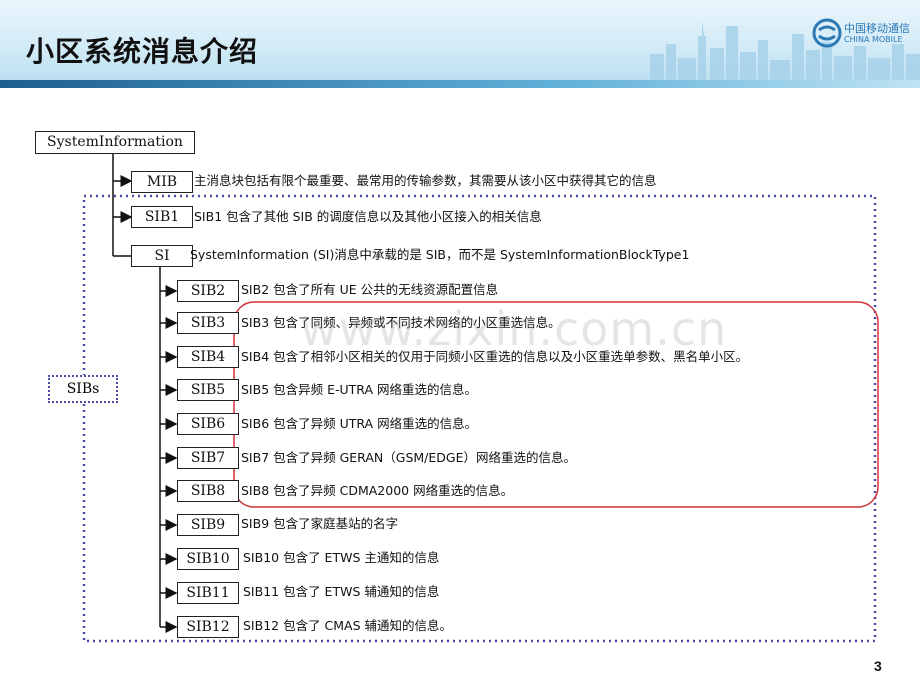  I want to click on sib12-description: SIB12 包含了 CMAS 辅通知的信息。, so click(348, 625).